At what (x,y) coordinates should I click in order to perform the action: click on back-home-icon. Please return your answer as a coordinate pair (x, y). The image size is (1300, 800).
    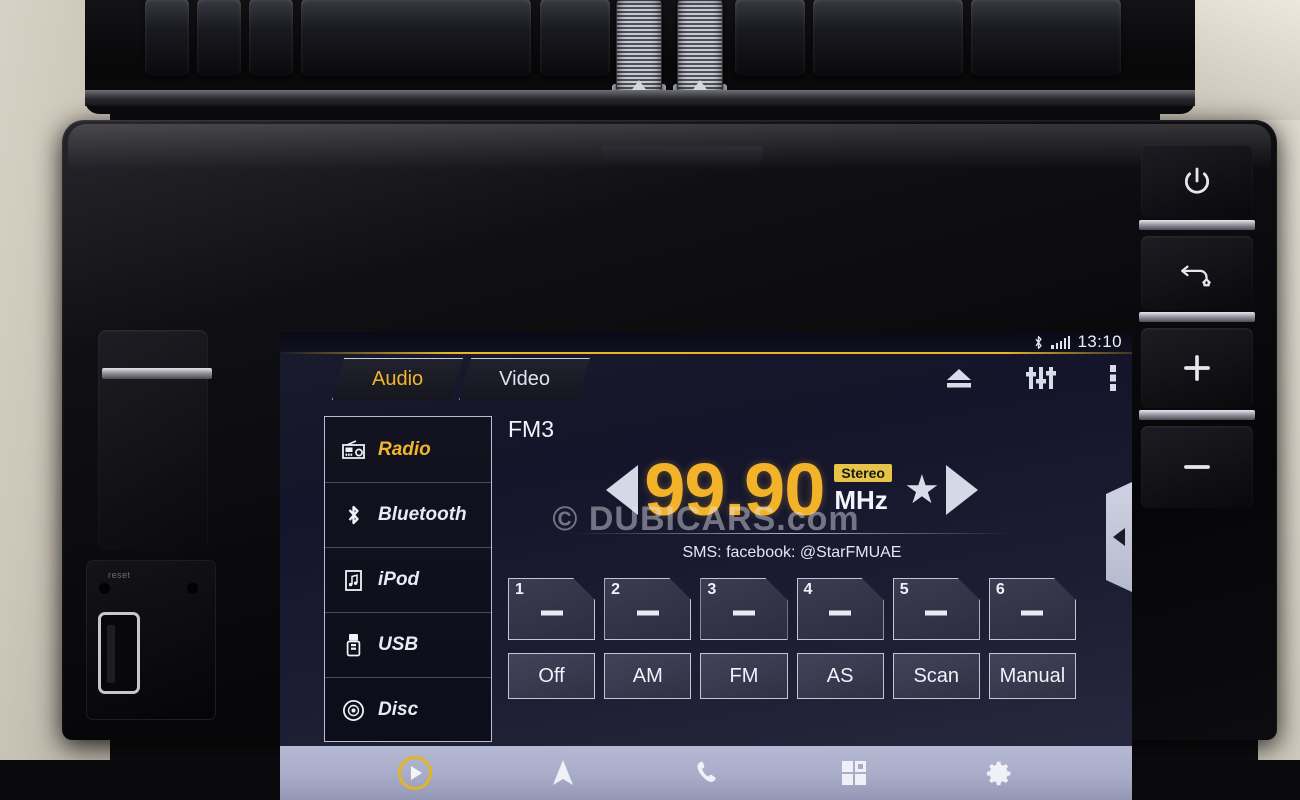
    Looking at the image, I should click on (1196, 276).